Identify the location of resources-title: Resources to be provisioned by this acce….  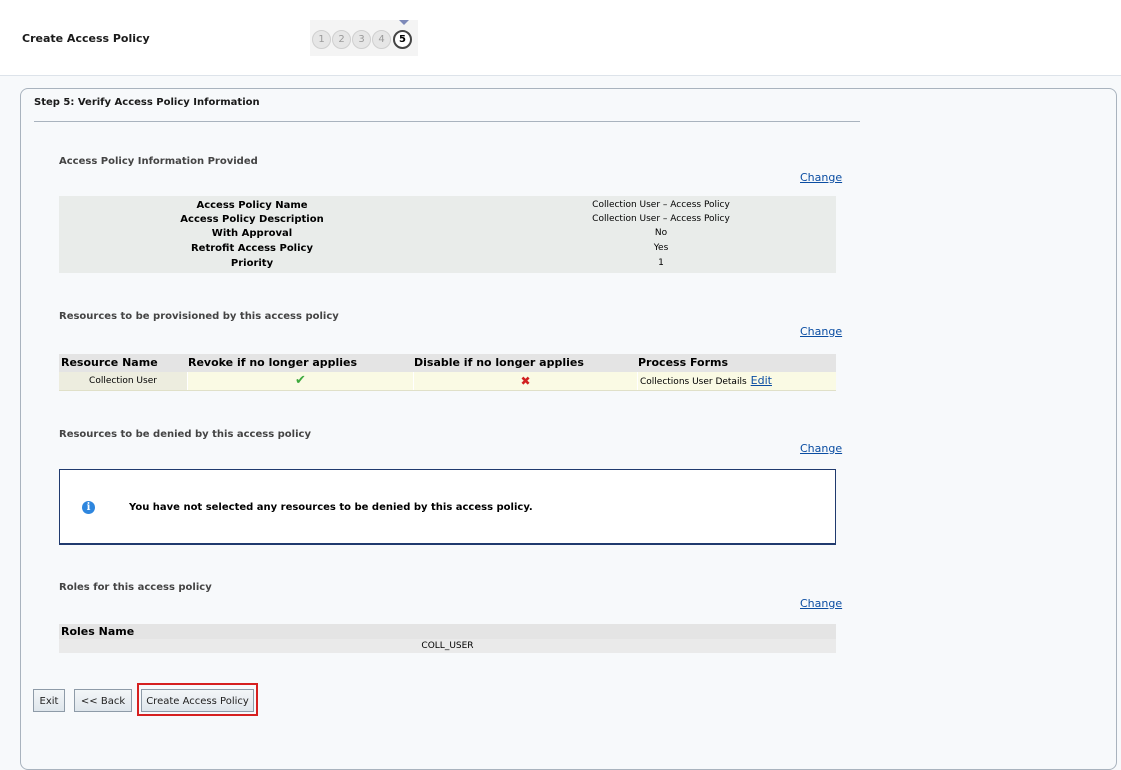
(199, 316).